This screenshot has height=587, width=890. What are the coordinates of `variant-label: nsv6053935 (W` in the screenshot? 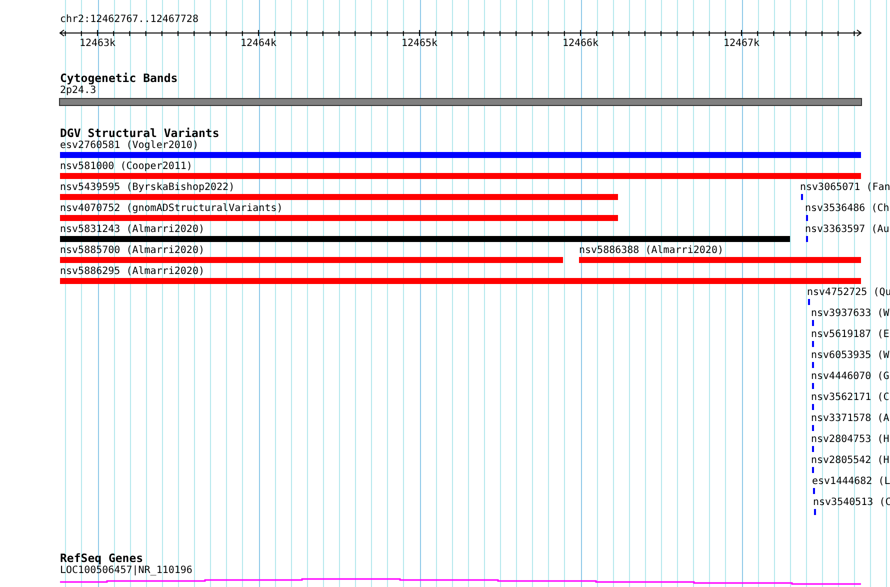 It's located at (850, 356).